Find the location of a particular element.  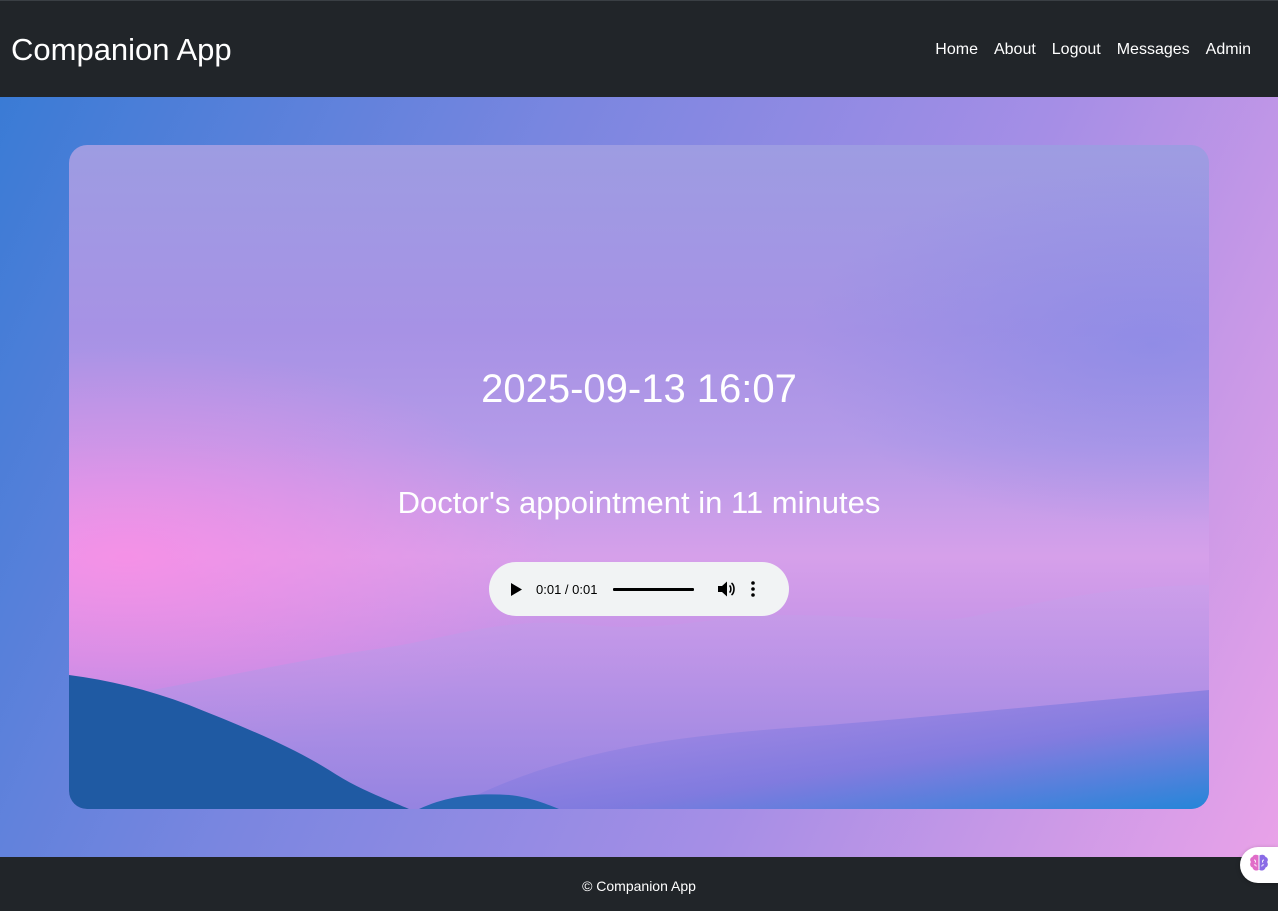

reminder-text: Doctor's appointment in 11 minutes is located at coordinates (639, 502).